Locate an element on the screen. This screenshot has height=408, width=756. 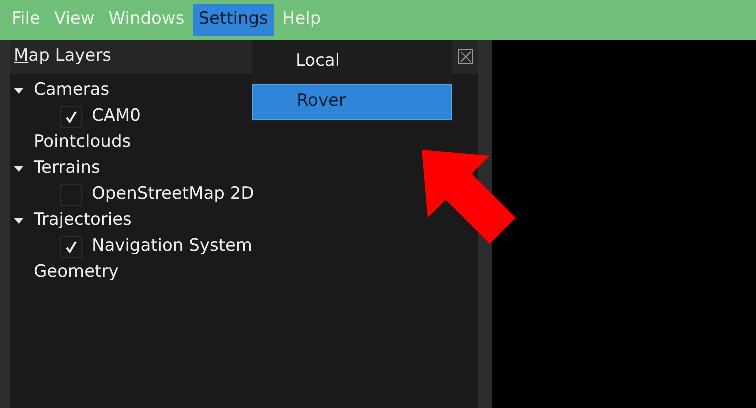
close-icon is located at coordinates (466, 57).